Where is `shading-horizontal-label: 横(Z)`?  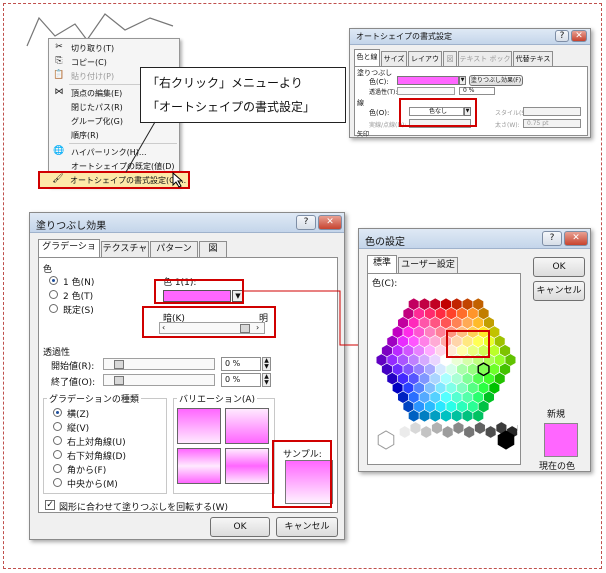
shading-horizontal-label: 横(Z) is located at coordinates (78, 415).